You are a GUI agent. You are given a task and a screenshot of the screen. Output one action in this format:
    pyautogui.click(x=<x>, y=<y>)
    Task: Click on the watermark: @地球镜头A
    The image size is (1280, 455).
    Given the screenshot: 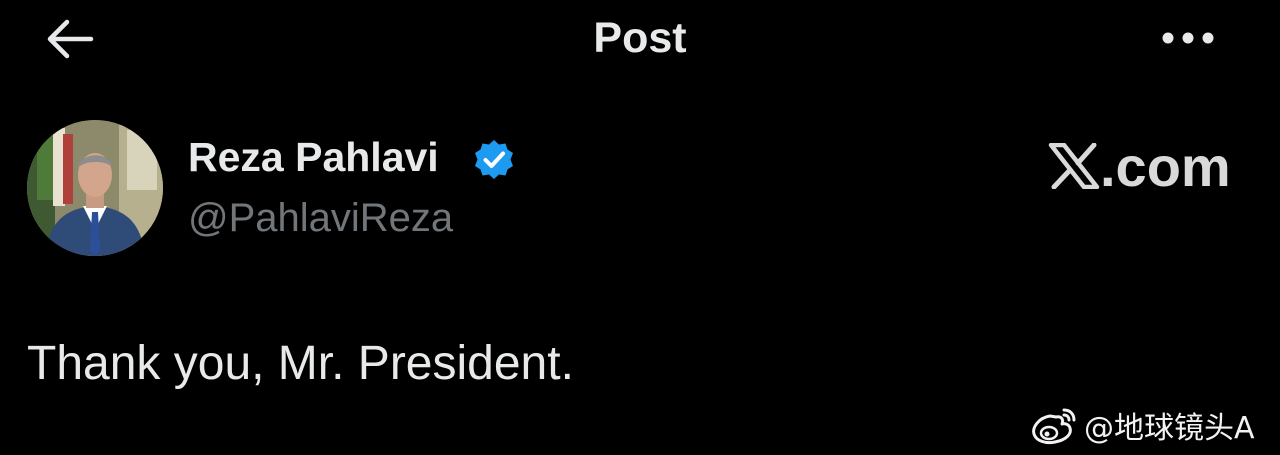 What is the action you would take?
    pyautogui.click(x=1142, y=425)
    